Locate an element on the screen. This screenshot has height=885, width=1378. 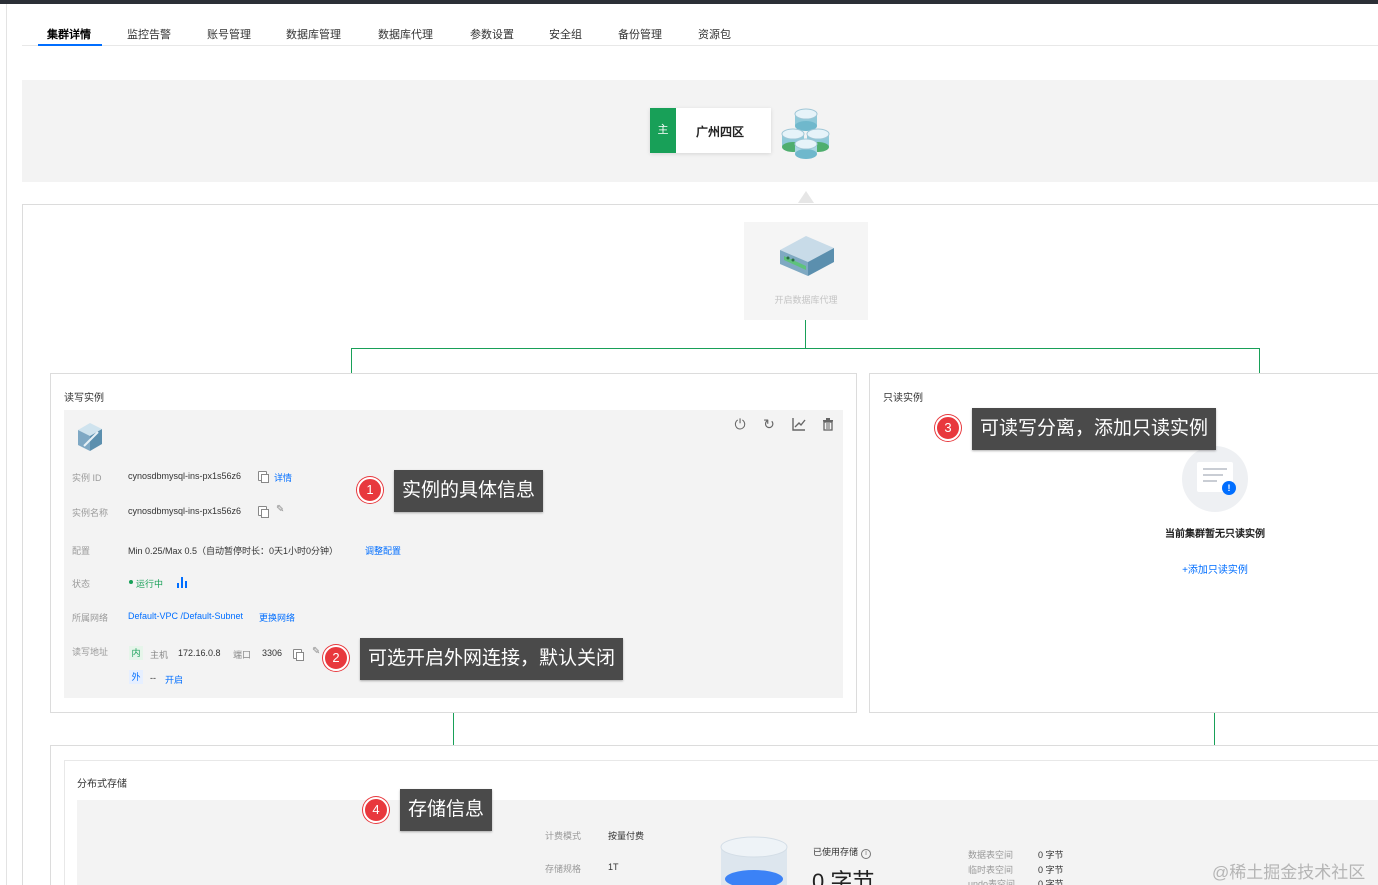
outer-network-tag: 外 is located at coordinates (136, 677).